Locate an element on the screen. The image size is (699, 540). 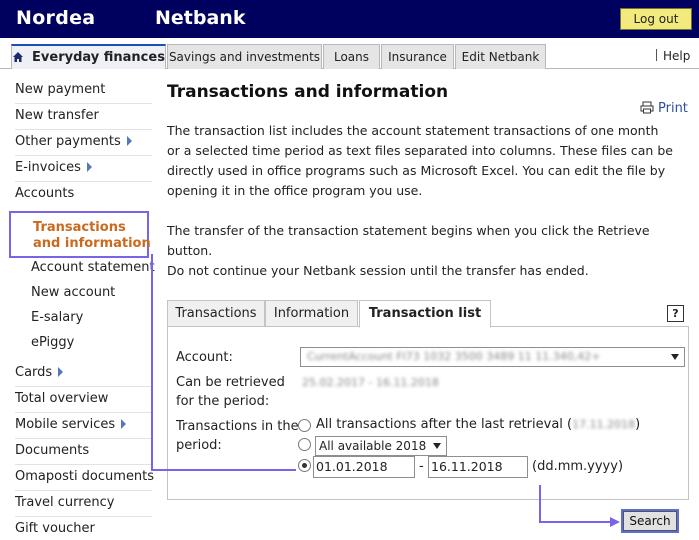
radio-date-range is located at coordinates (304, 465).